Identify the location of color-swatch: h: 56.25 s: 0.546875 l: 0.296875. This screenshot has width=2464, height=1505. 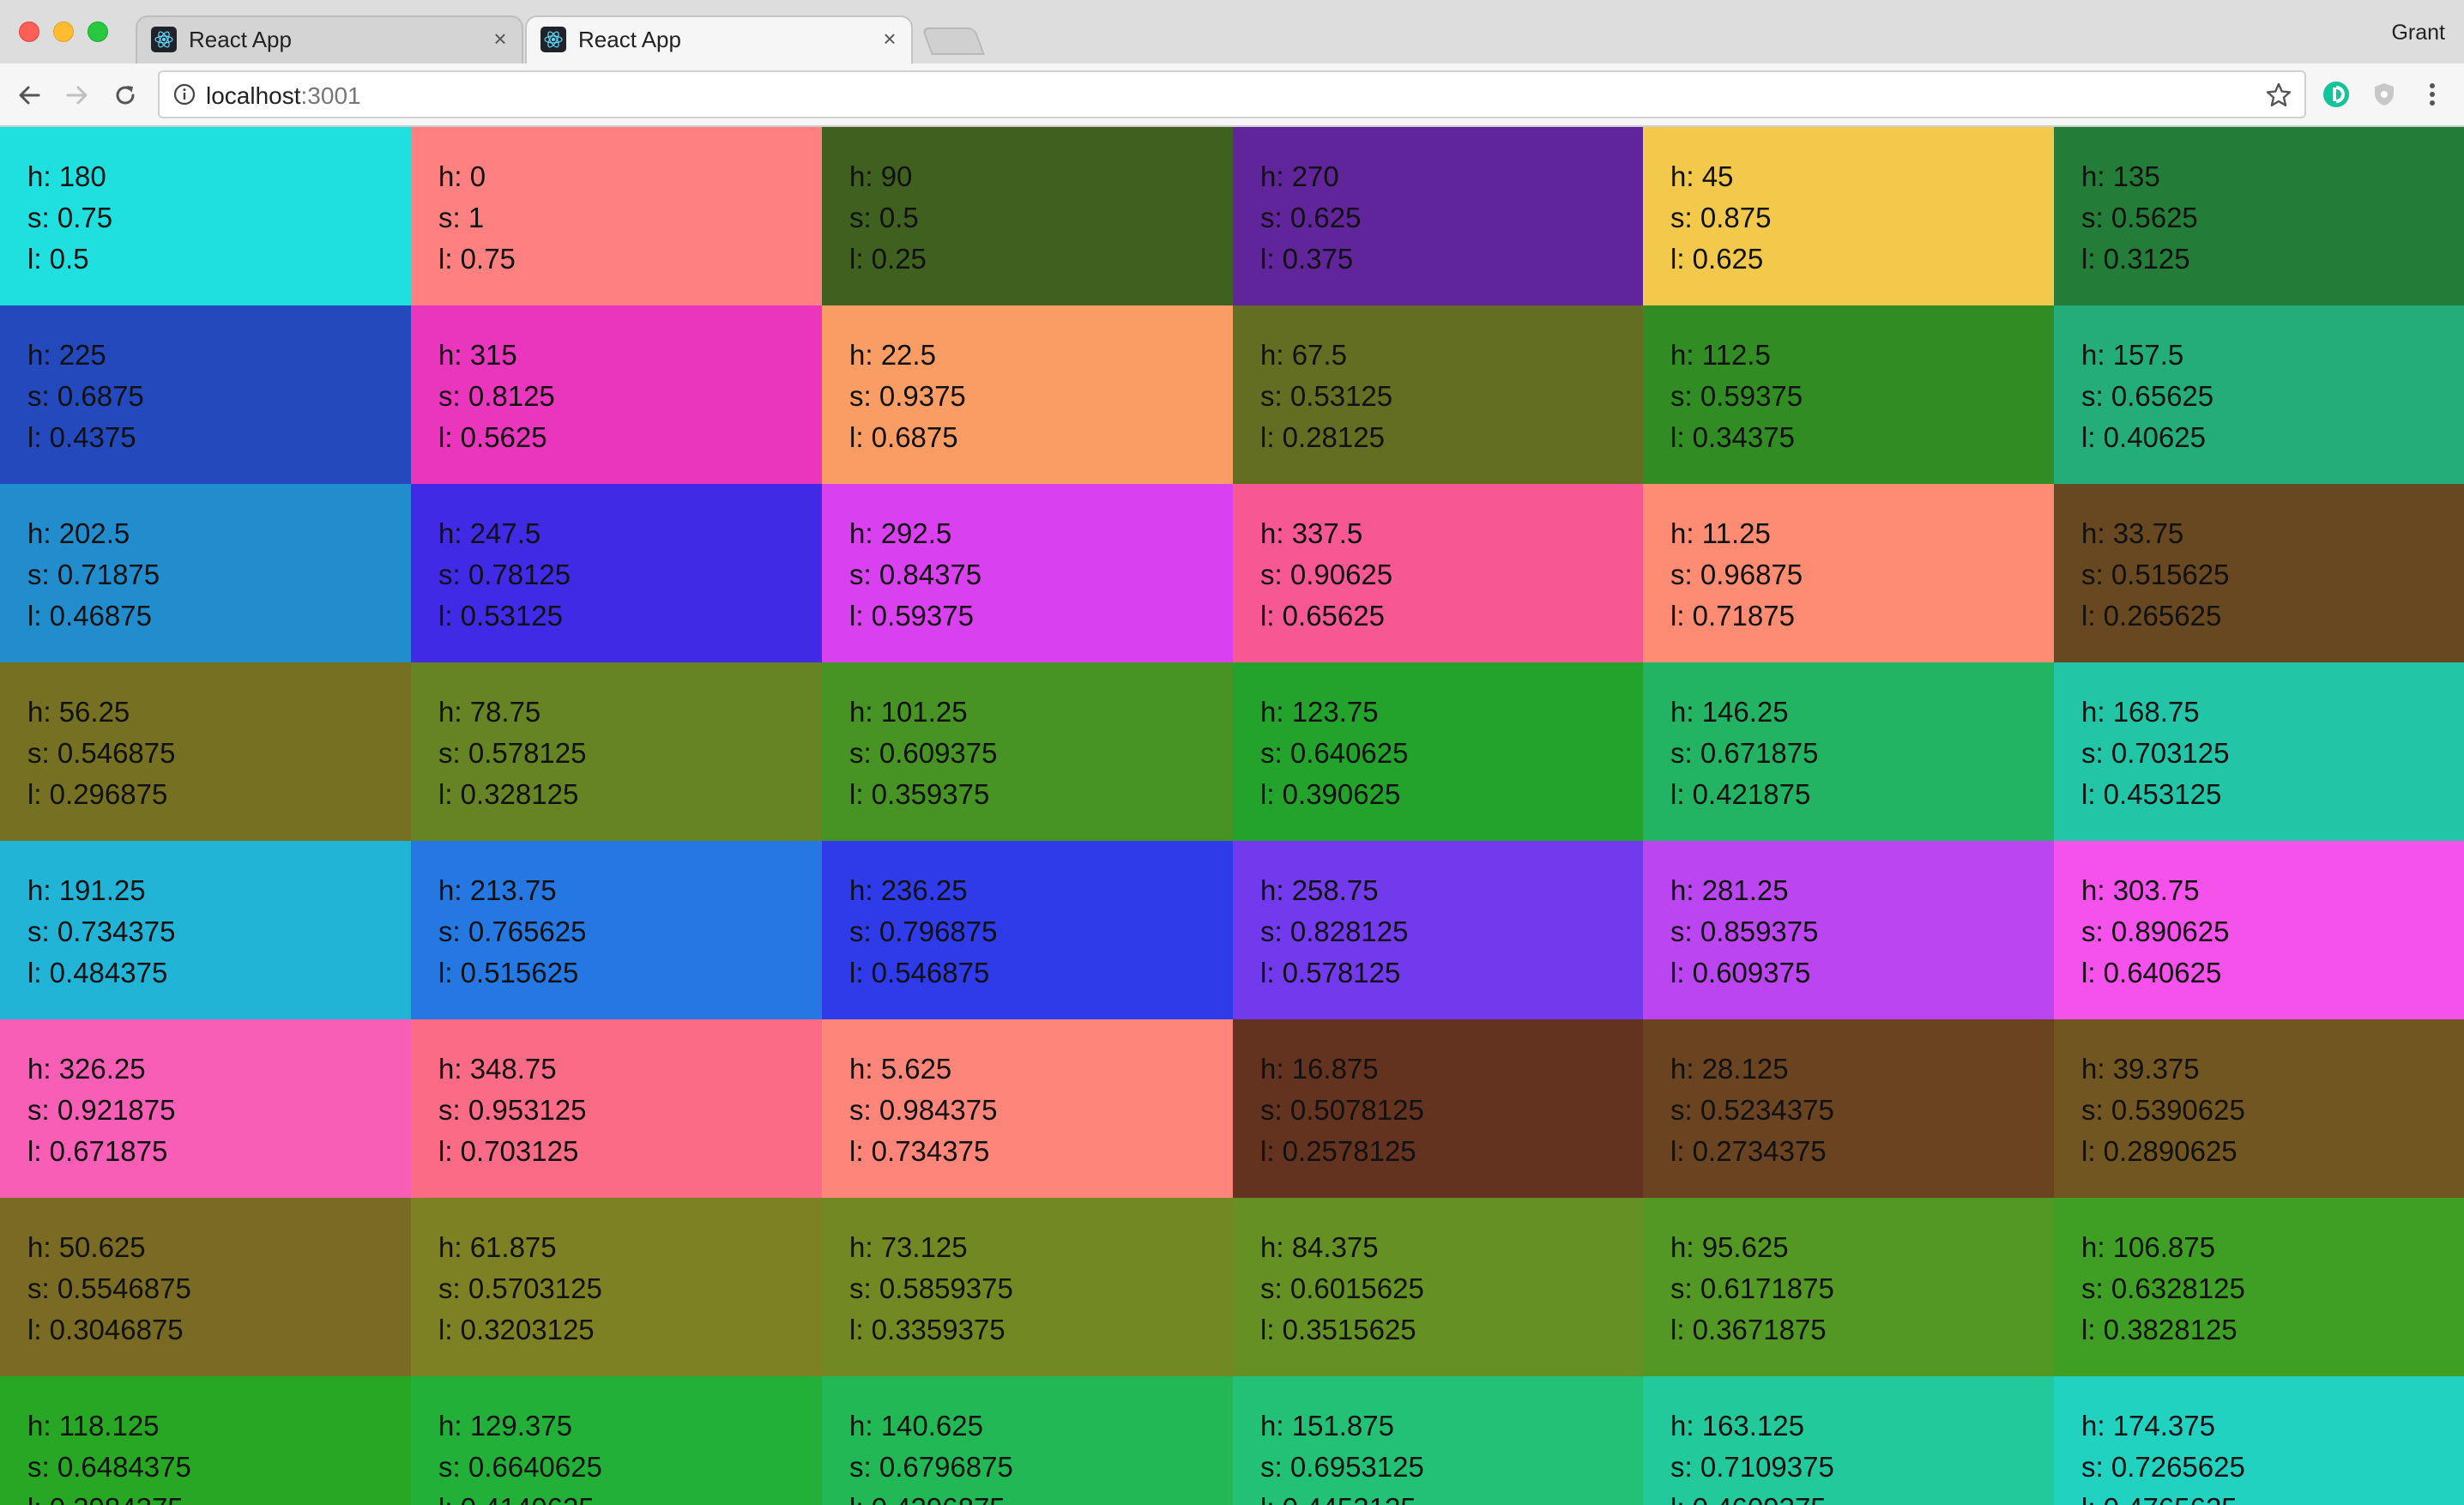
(205, 751).